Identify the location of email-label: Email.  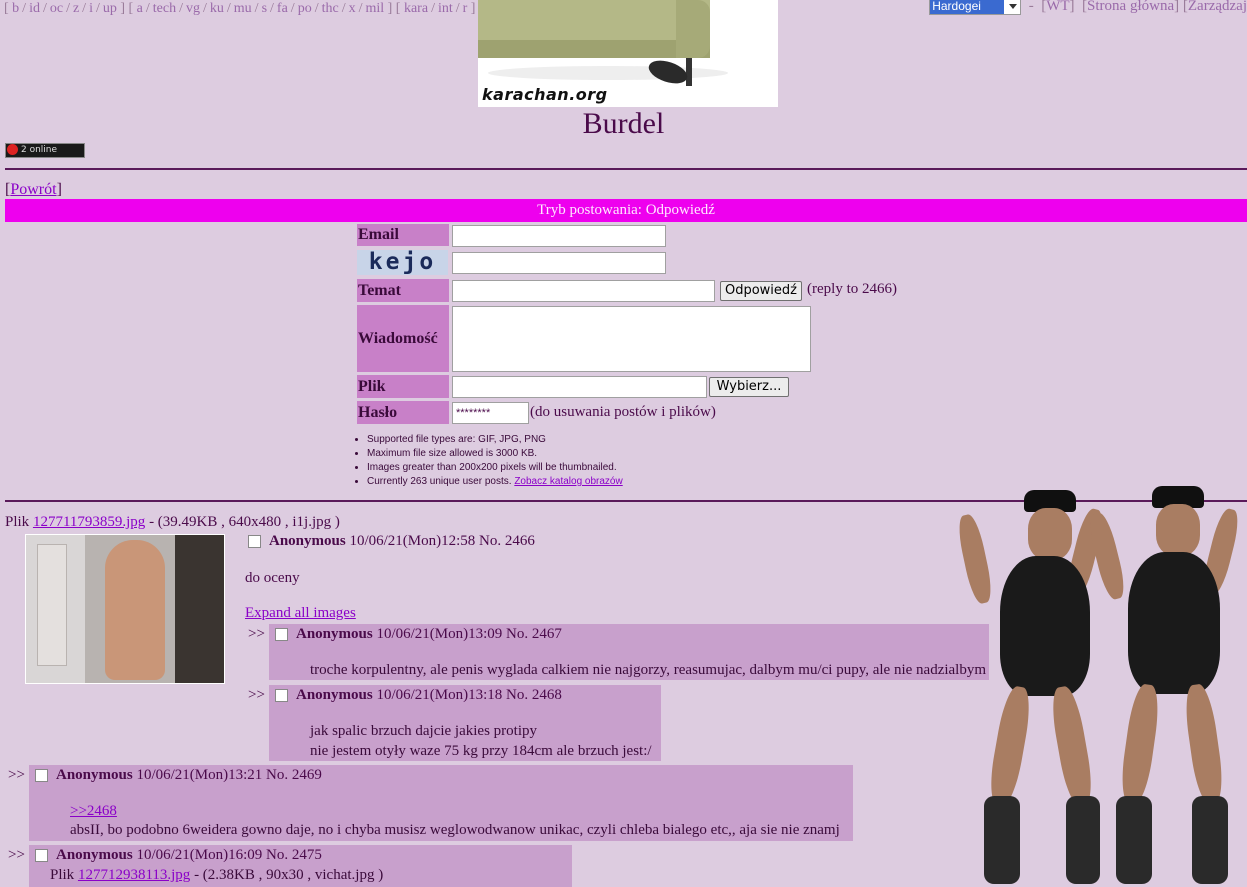
(403, 235).